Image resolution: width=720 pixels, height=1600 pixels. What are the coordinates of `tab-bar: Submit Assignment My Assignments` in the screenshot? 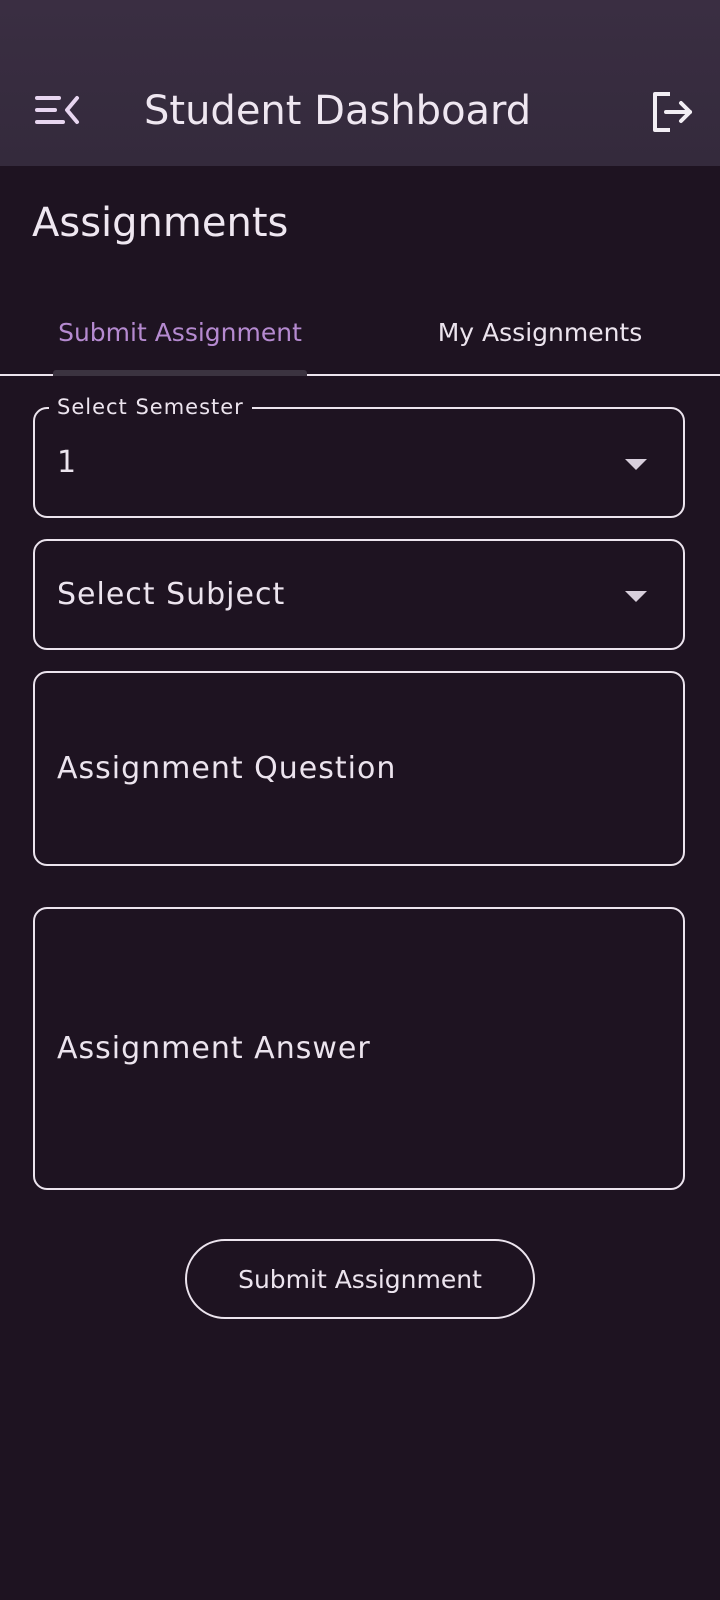 It's located at (360, 333).